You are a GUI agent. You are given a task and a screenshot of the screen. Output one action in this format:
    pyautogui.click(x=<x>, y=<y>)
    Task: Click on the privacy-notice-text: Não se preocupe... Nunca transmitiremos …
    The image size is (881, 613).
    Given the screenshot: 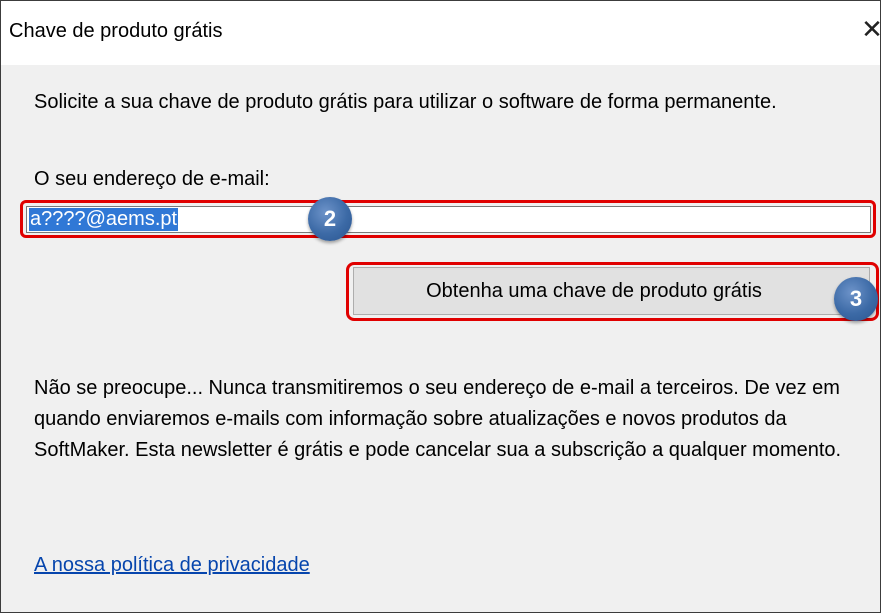 What is the action you would take?
    pyautogui.click(x=438, y=419)
    